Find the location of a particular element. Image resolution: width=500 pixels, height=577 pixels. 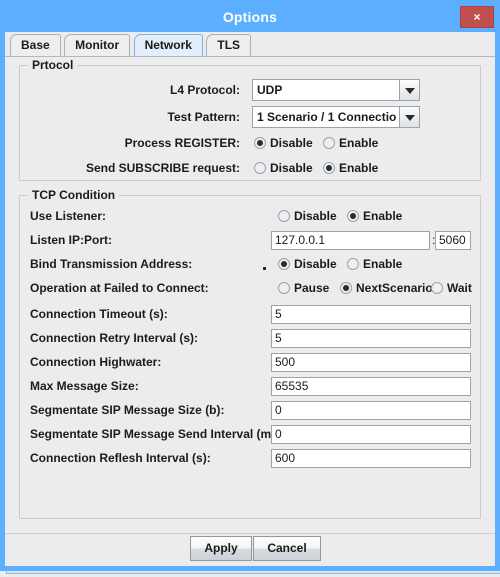

segmentate-send-interval-input: 0 is located at coordinates (371, 434).